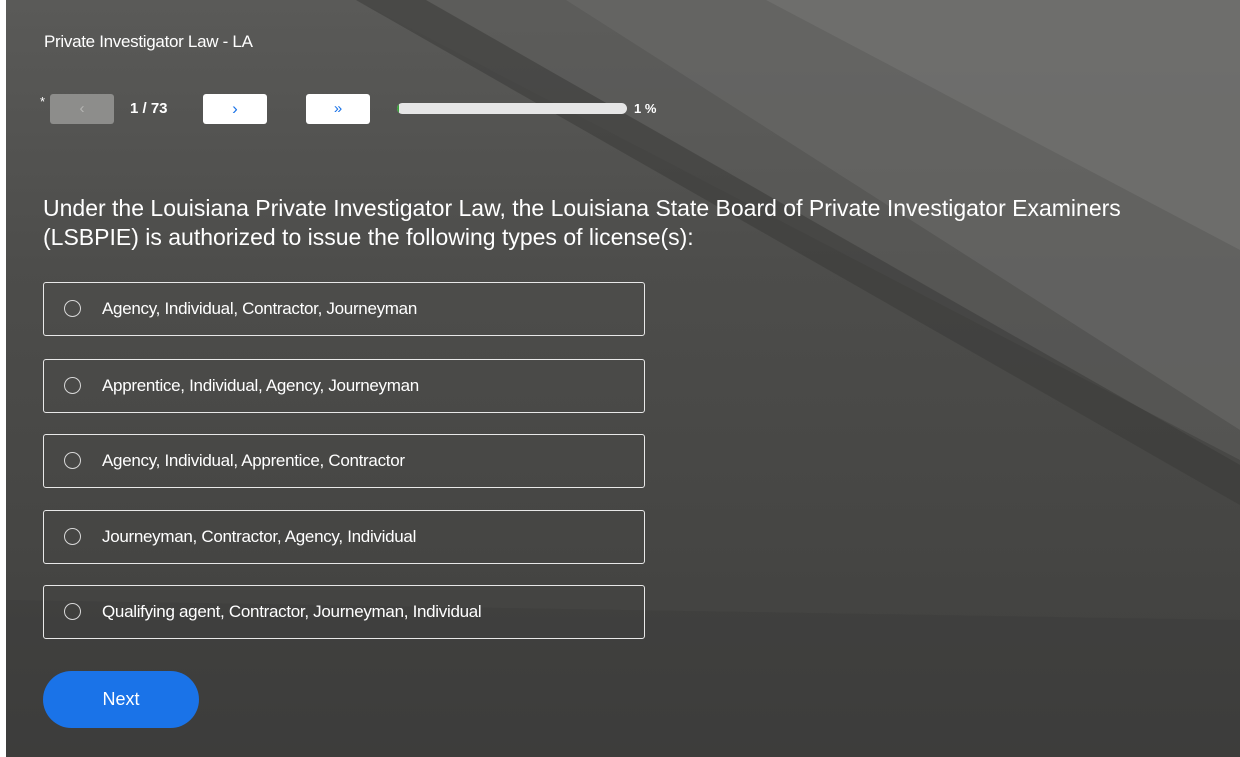 This screenshot has width=1240, height=757. Describe the element at coordinates (121, 699) in the screenshot. I see `next-button: Next` at that location.